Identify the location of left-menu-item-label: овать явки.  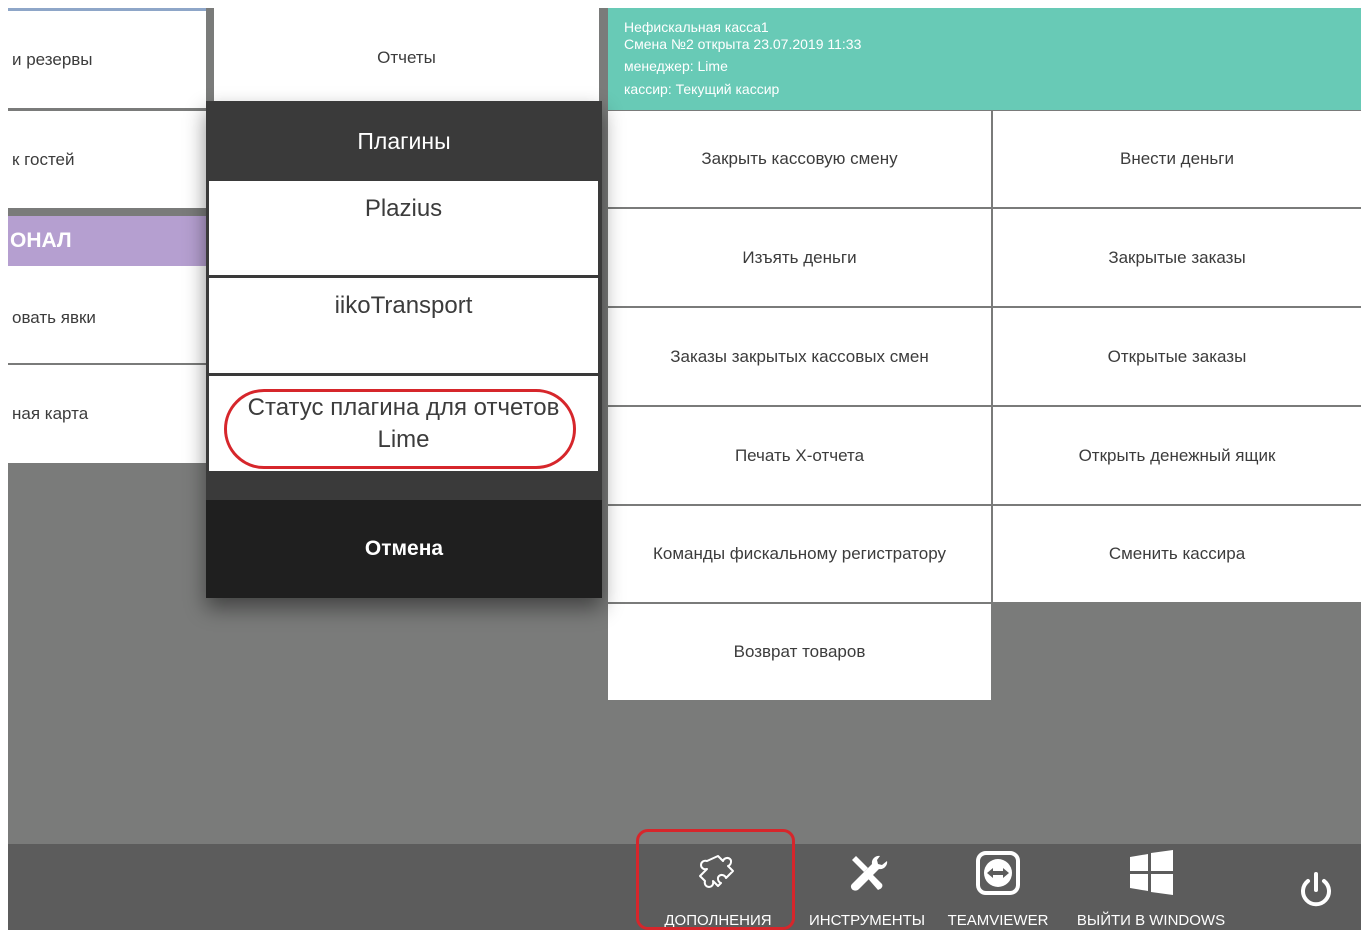
(54, 317).